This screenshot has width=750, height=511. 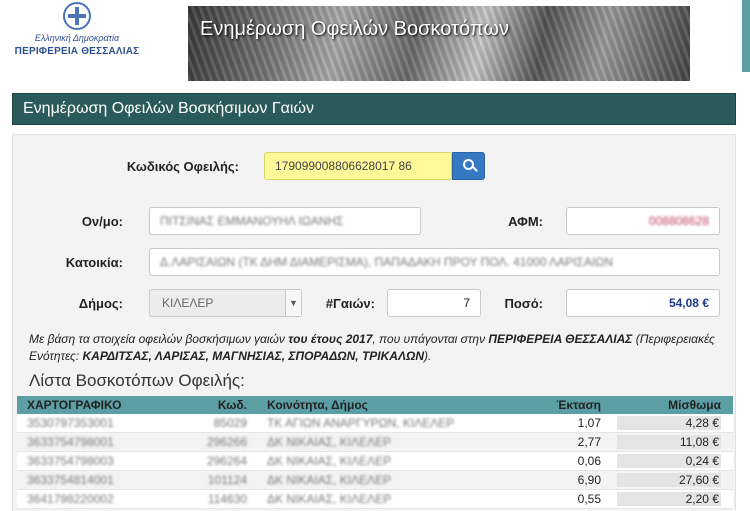 What do you see at coordinates (225, 303) in the screenshot?
I see `municipality-select: ΚΙΛΕΛΕΡ ▼` at bounding box center [225, 303].